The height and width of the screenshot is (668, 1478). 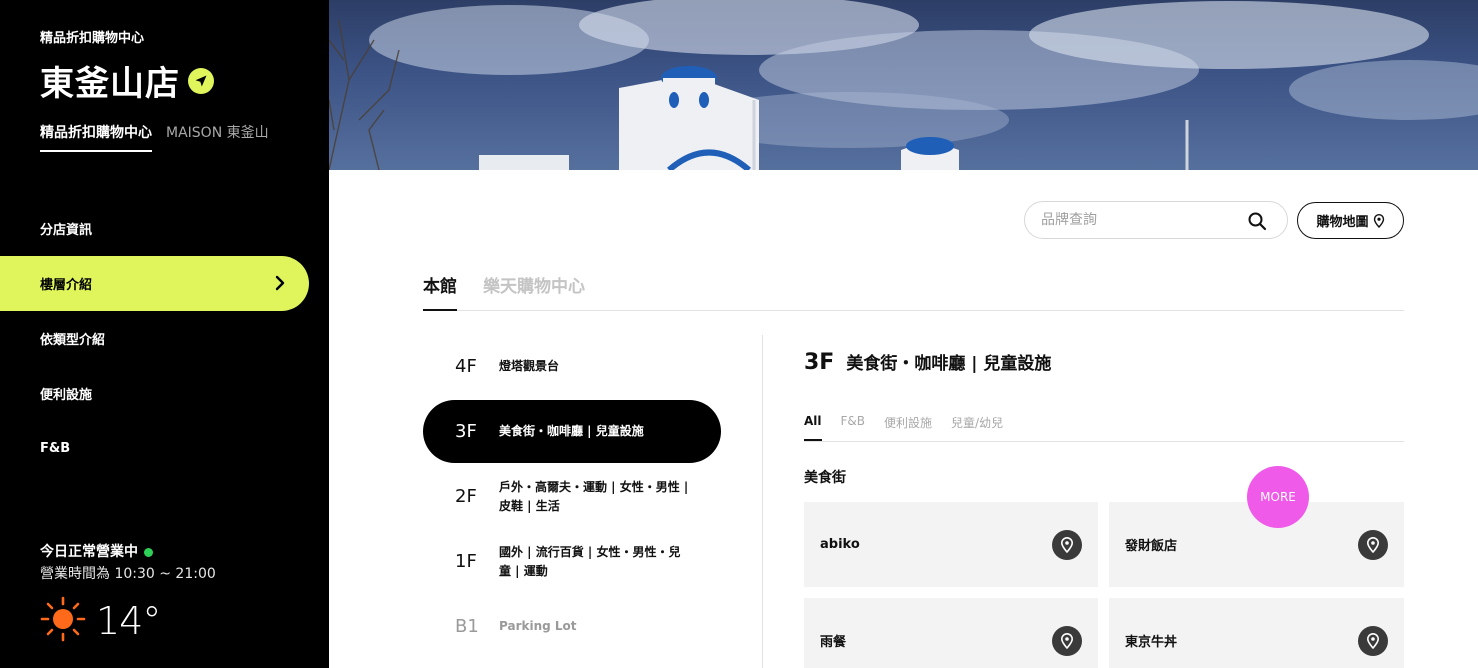 I want to click on shopping-map-button: 購物地圖, so click(x=1350, y=220).